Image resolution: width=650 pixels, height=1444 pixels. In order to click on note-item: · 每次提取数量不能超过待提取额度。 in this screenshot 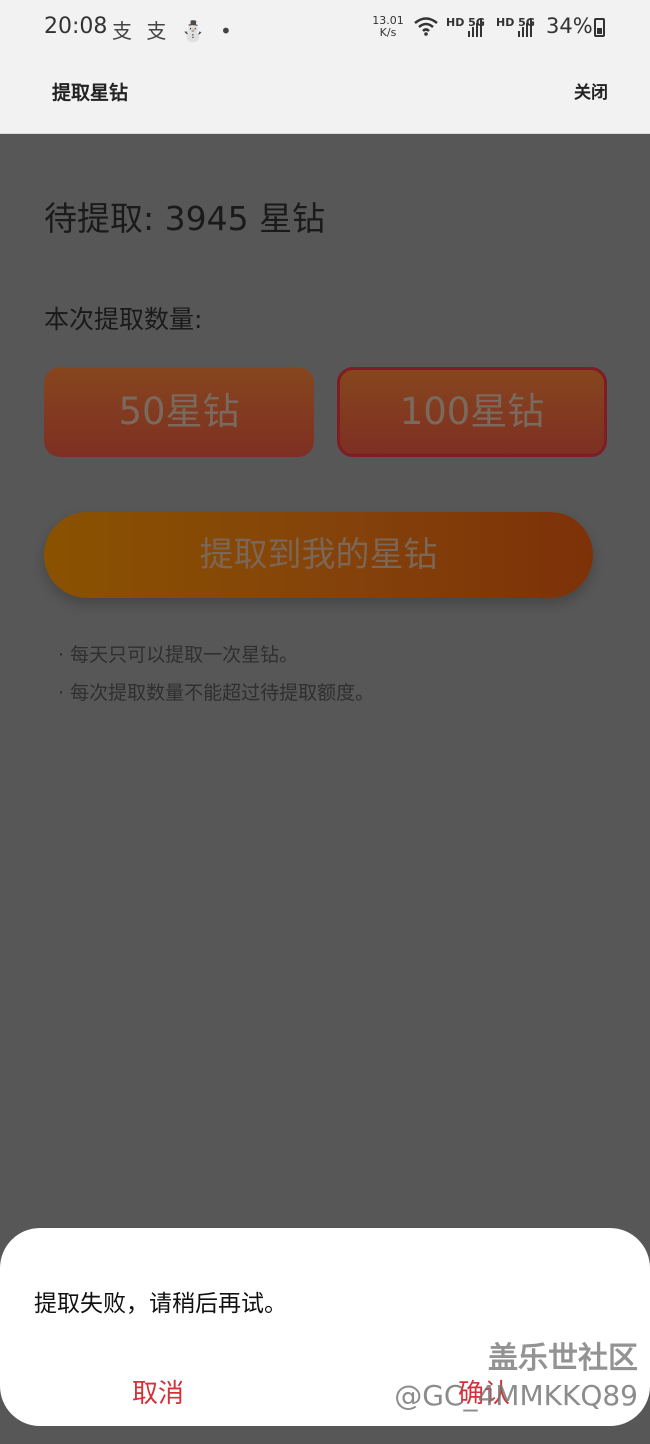, I will do `click(216, 693)`.